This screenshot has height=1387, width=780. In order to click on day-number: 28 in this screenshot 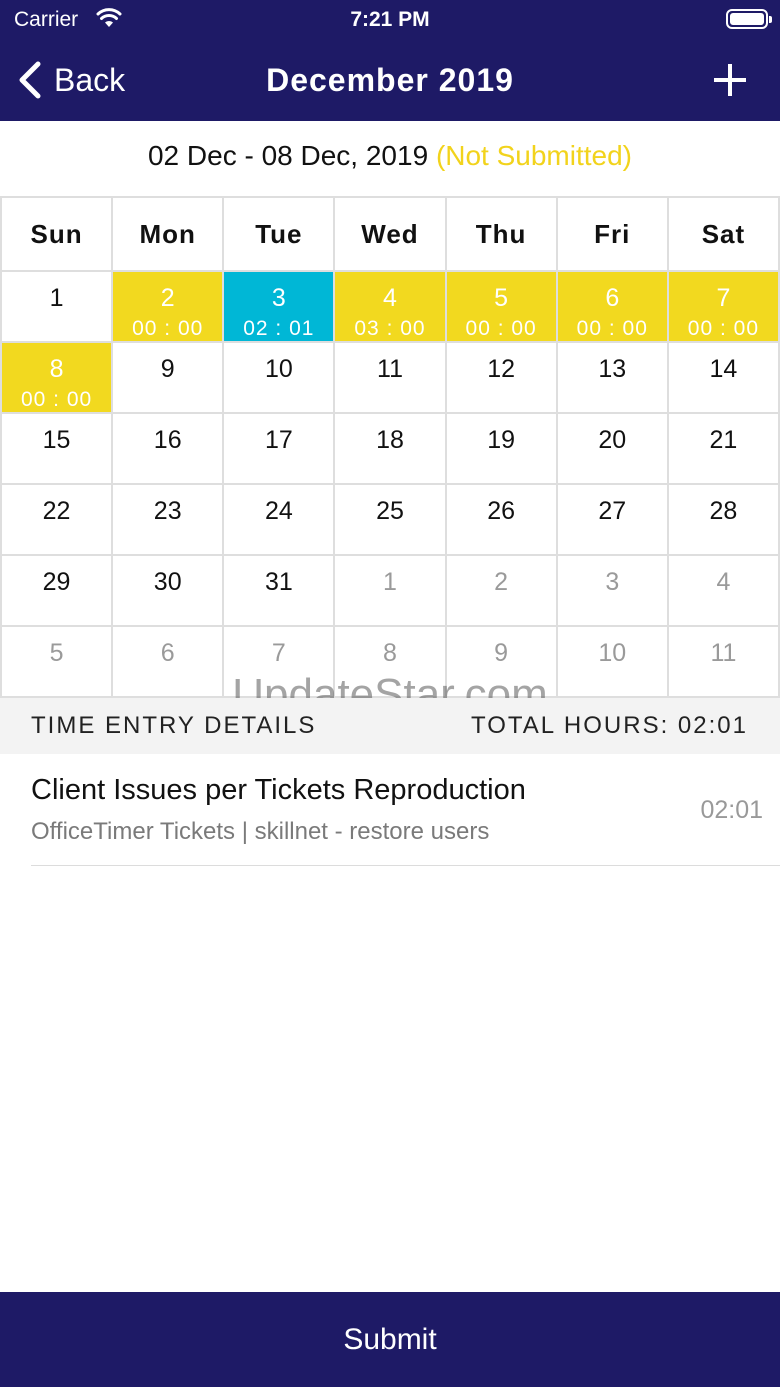, I will do `click(723, 511)`.